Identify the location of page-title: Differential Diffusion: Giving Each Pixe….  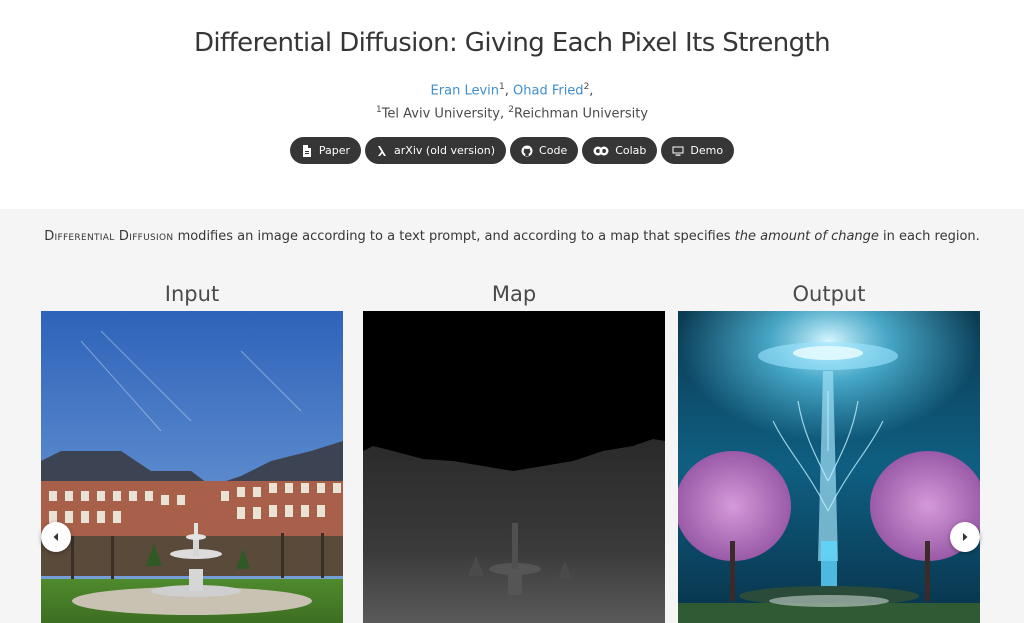
(512, 43).